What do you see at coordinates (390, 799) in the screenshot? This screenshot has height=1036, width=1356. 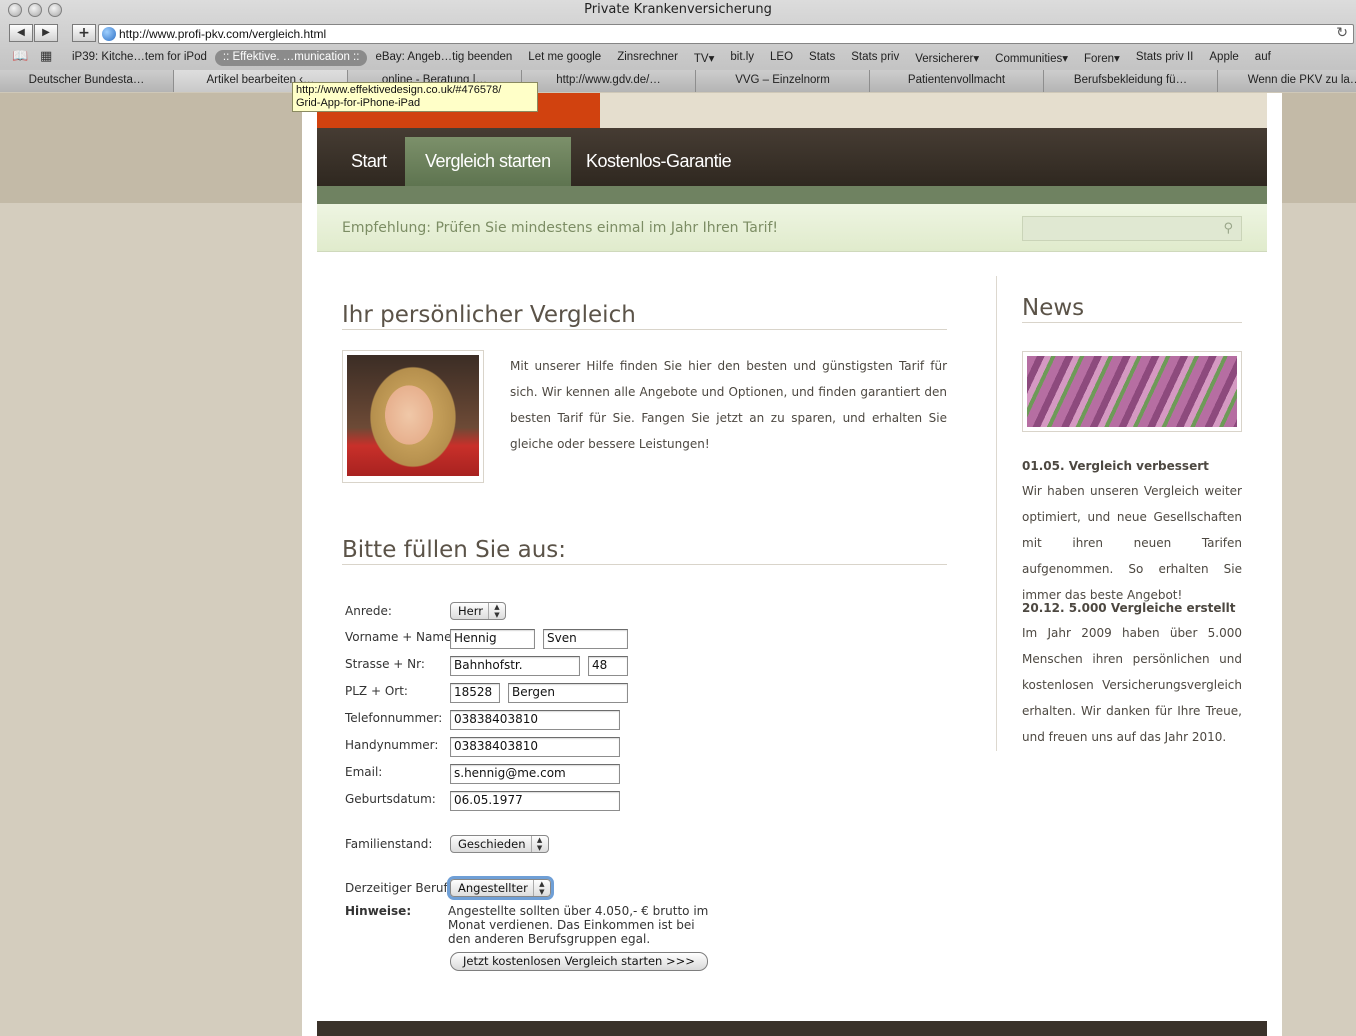 I see `birthdate-label: Geburtsdatum:` at bounding box center [390, 799].